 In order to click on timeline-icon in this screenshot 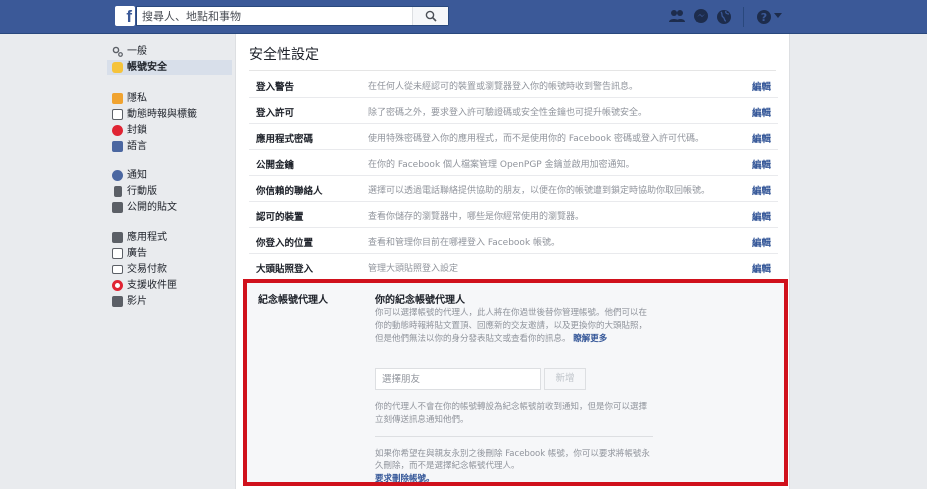, I will do `click(117, 114)`.